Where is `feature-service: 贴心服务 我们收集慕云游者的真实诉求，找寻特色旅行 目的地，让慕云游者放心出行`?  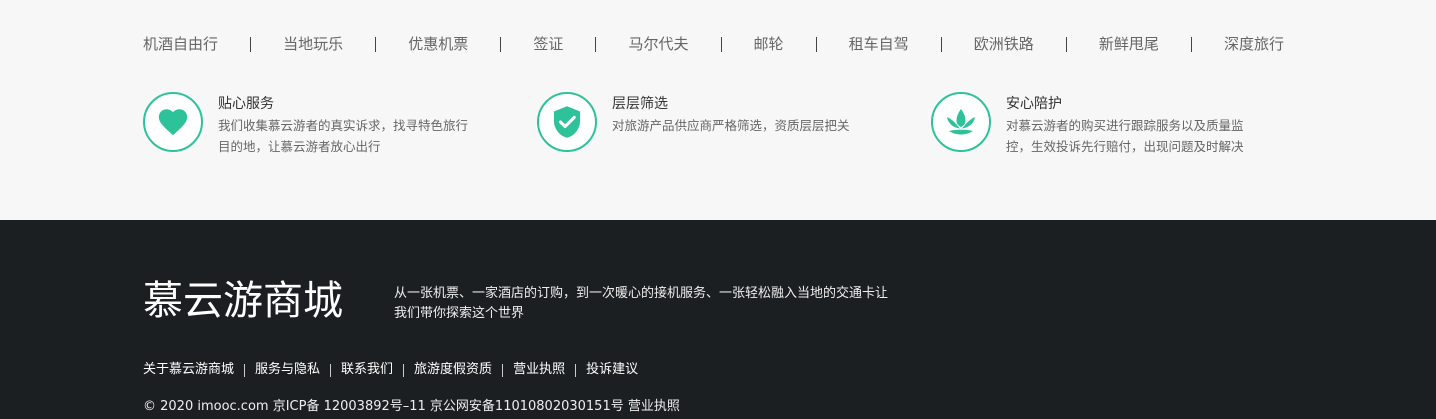 feature-service: 贴心服务 我们收集慕云游者的真实诉求，找寻特色旅行 目的地，让慕云游者放心出行 is located at coordinates (305, 124).